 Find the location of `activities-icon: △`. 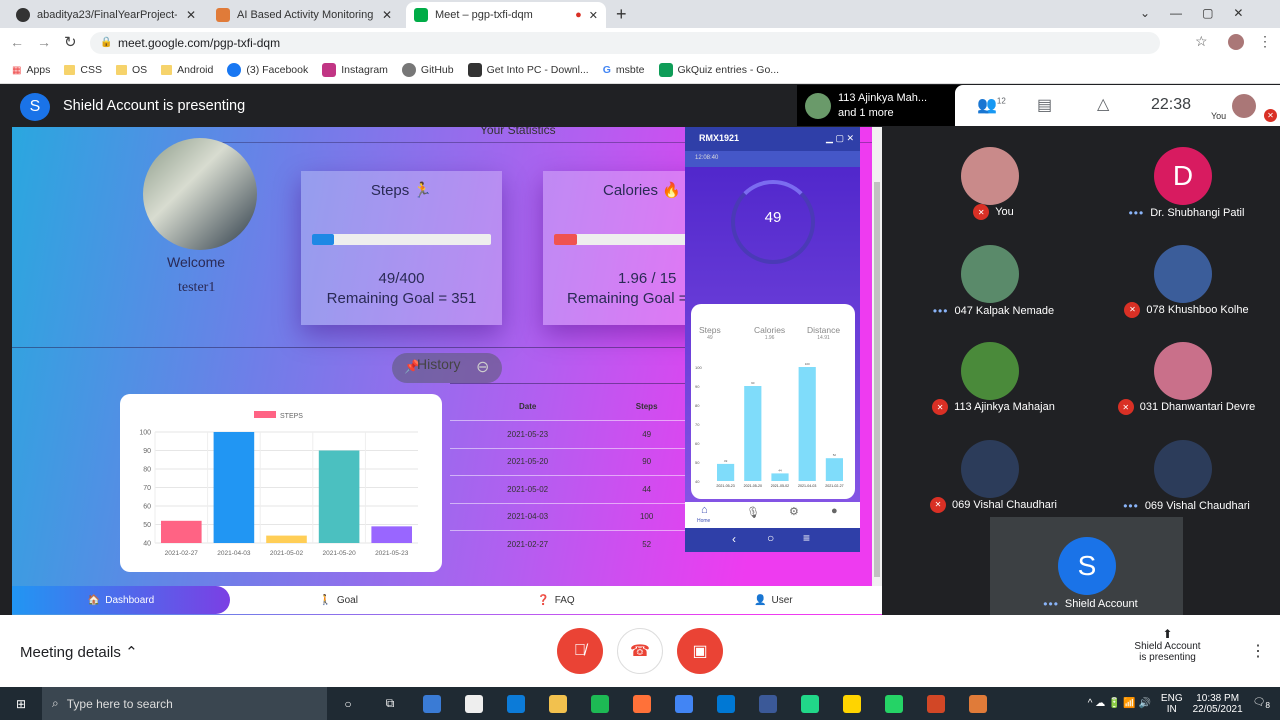

activities-icon: △ is located at coordinates (1103, 104).